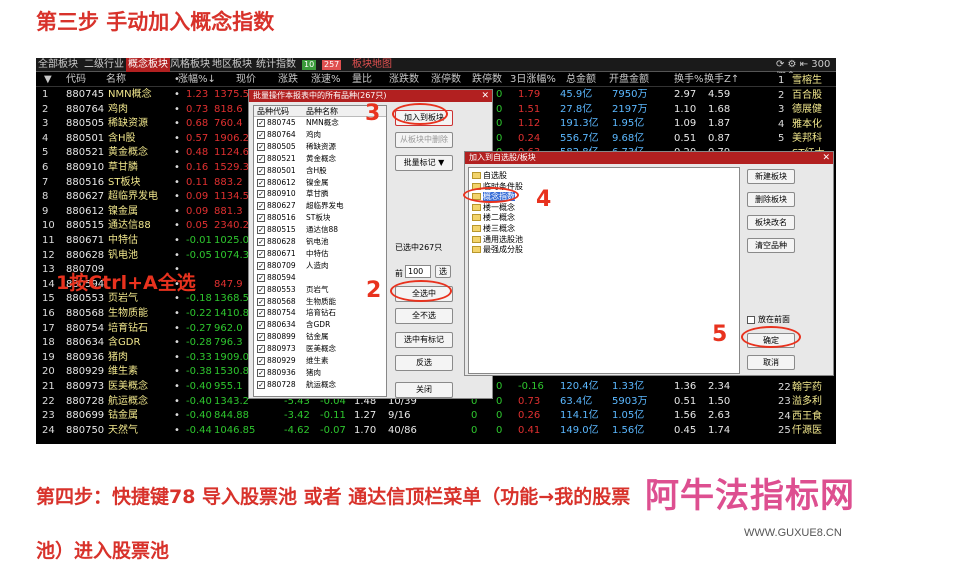  I want to click on list-item: ✓ 880910 草甘膦, so click(319, 194).